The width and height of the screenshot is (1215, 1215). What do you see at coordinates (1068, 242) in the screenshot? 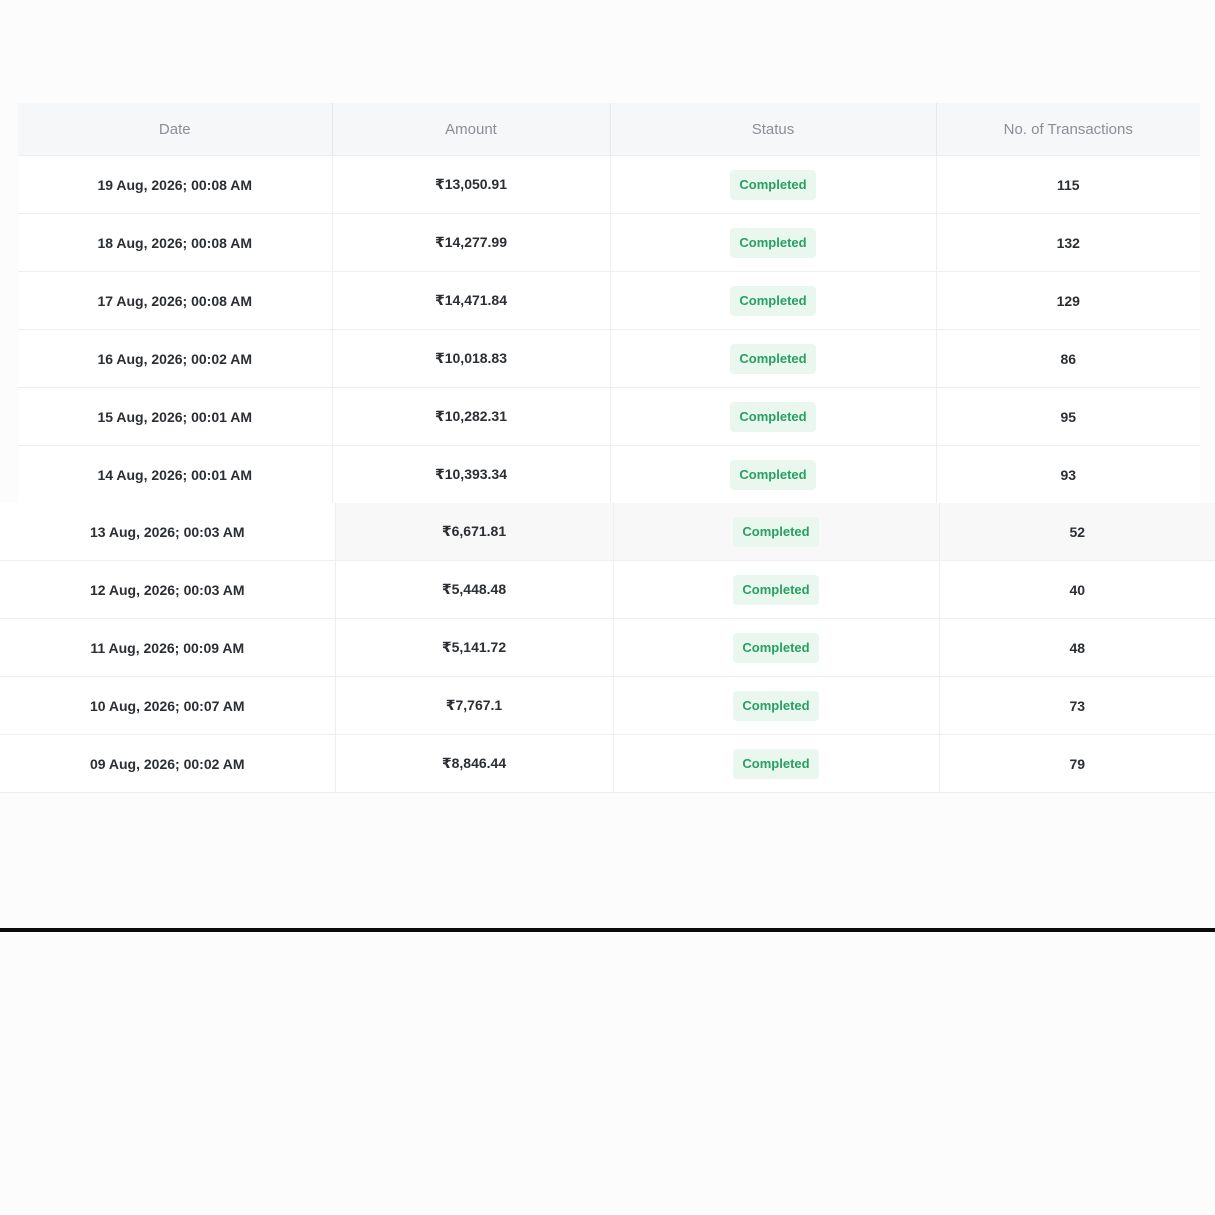
I see `cell-transactions: 132` at bounding box center [1068, 242].